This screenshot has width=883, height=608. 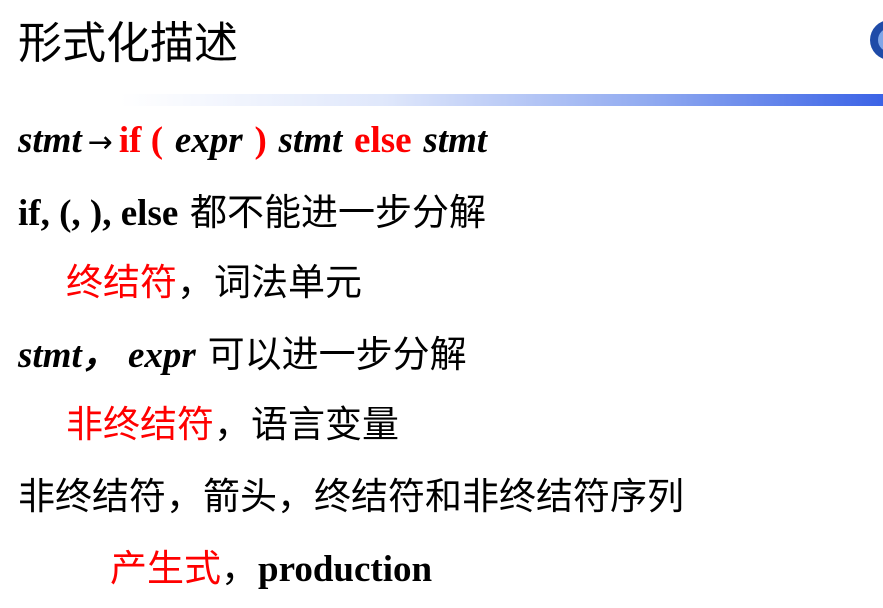 I want to click on nonterminal-def: ，语言变量, so click(x=306, y=424).